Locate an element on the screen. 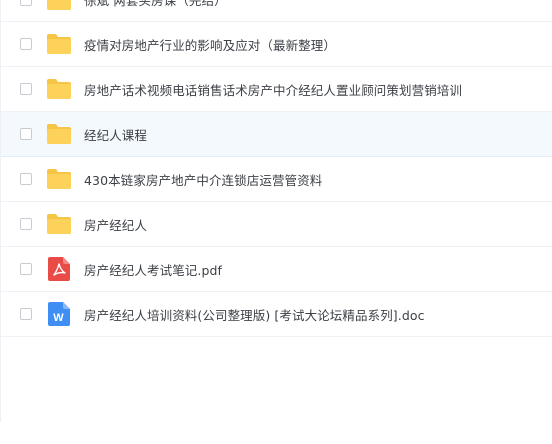  file-name: 430本链家房产地产中介连锁店运营管资料 is located at coordinates (203, 179).